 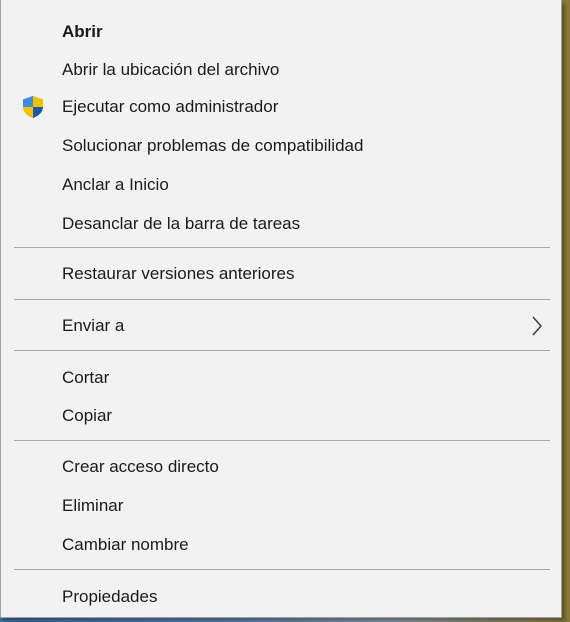 What do you see at coordinates (281, 416) in the screenshot?
I see `menu-item-copiar: Copiar` at bounding box center [281, 416].